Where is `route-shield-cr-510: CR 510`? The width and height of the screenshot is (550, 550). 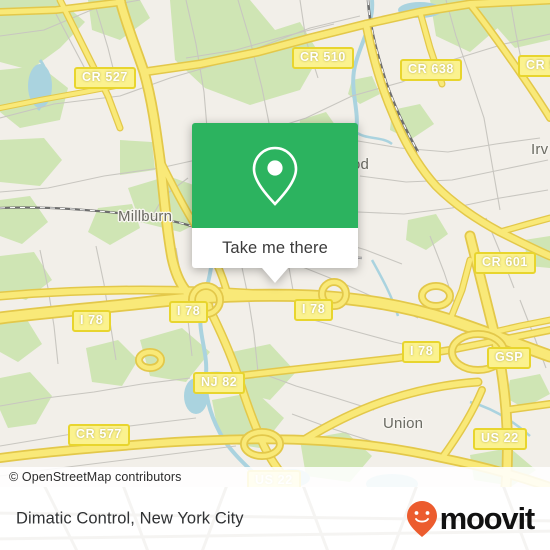
route-shield-cr-510: CR 510 is located at coordinates (323, 58).